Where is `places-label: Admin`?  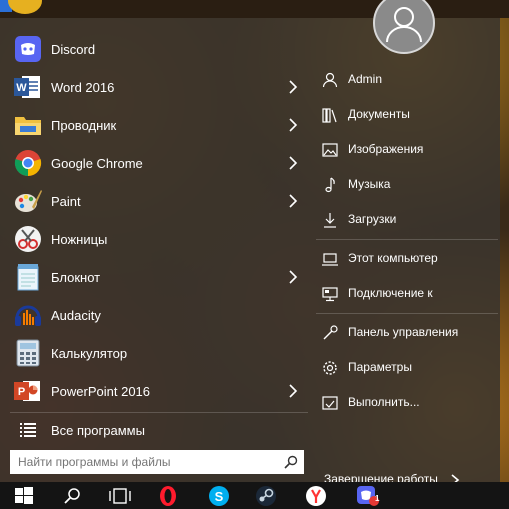
places-label: Admin is located at coordinates (365, 79).